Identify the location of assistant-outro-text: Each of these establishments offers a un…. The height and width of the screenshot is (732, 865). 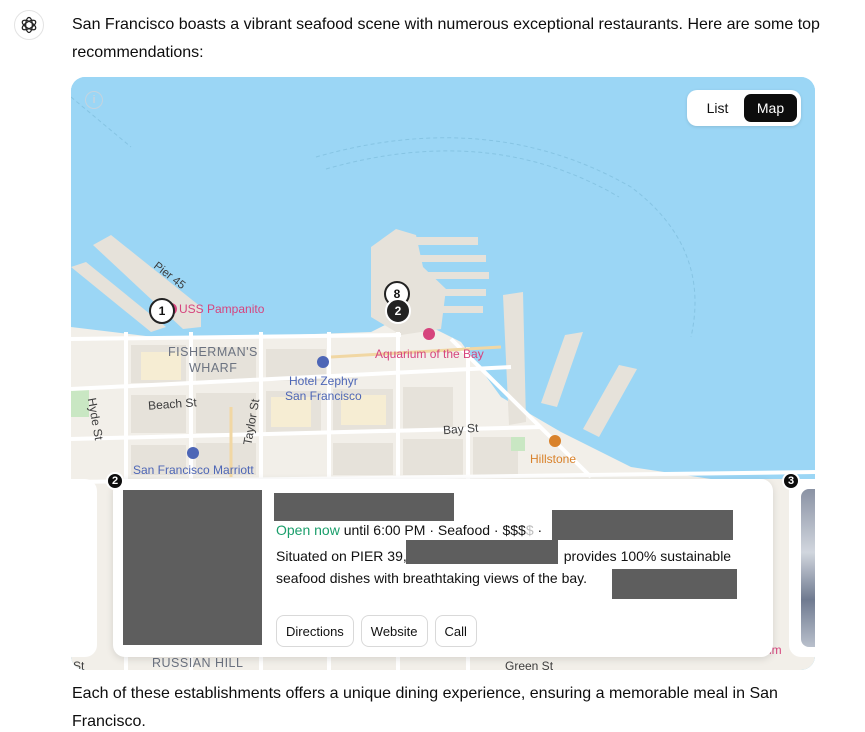
(425, 707).